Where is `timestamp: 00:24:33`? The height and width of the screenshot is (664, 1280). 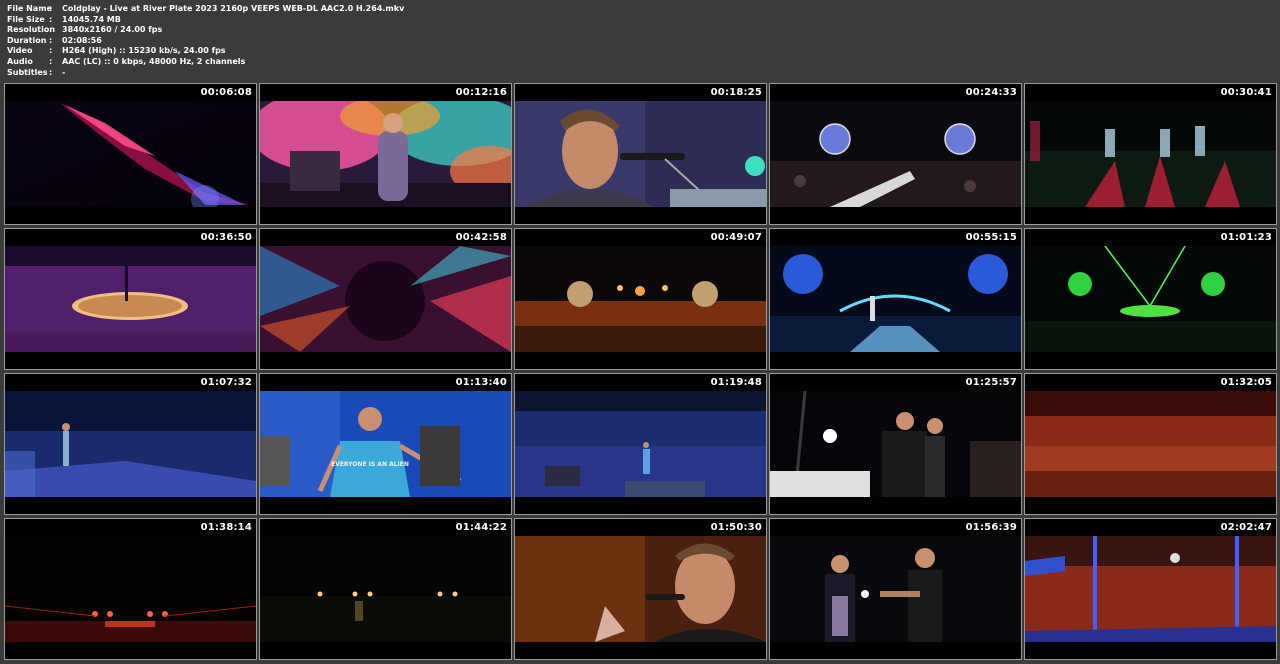
timestamp: 00:24:33 is located at coordinates (991, 92).